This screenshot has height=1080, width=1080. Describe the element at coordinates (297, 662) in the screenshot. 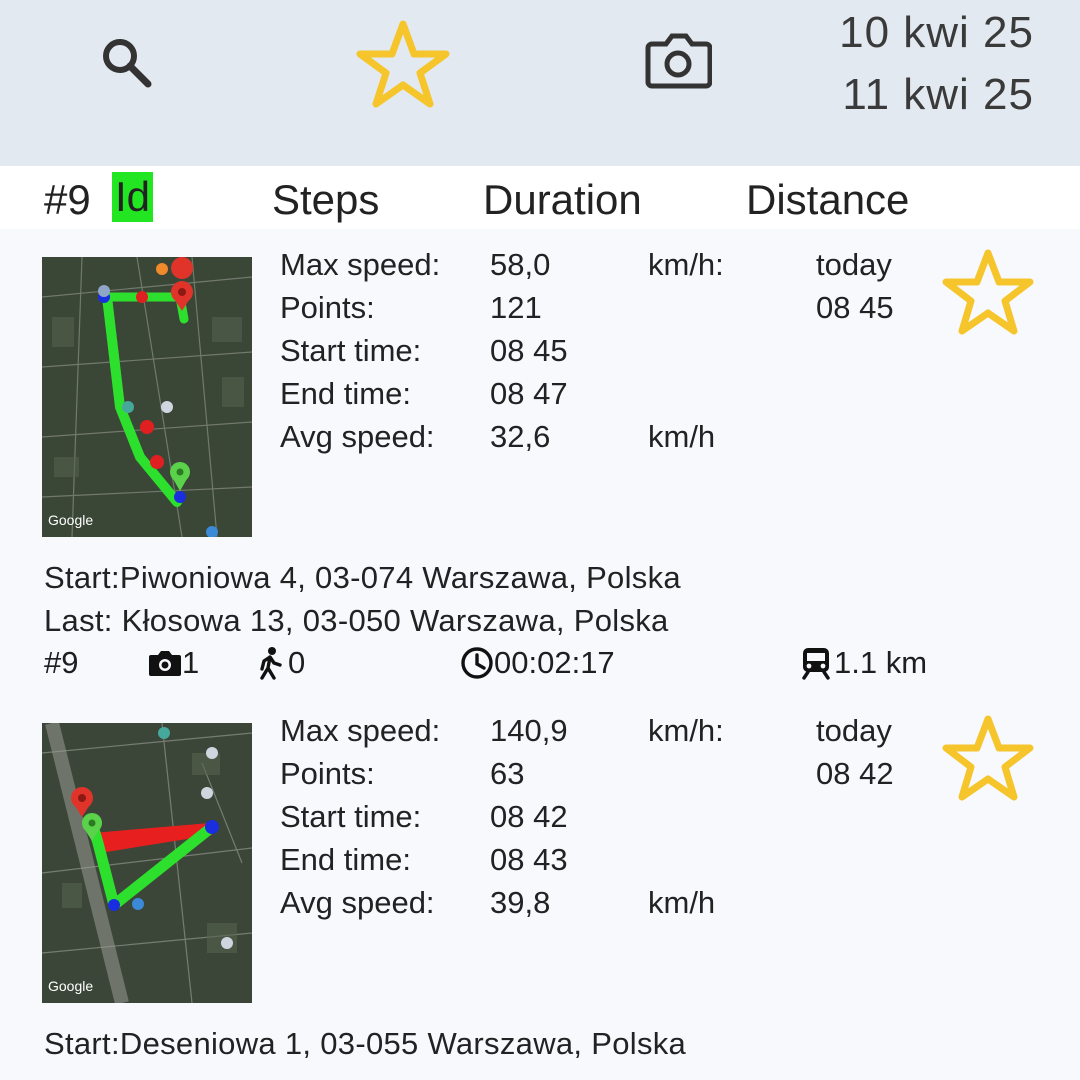

I see `step-count-value: 0` at that location.